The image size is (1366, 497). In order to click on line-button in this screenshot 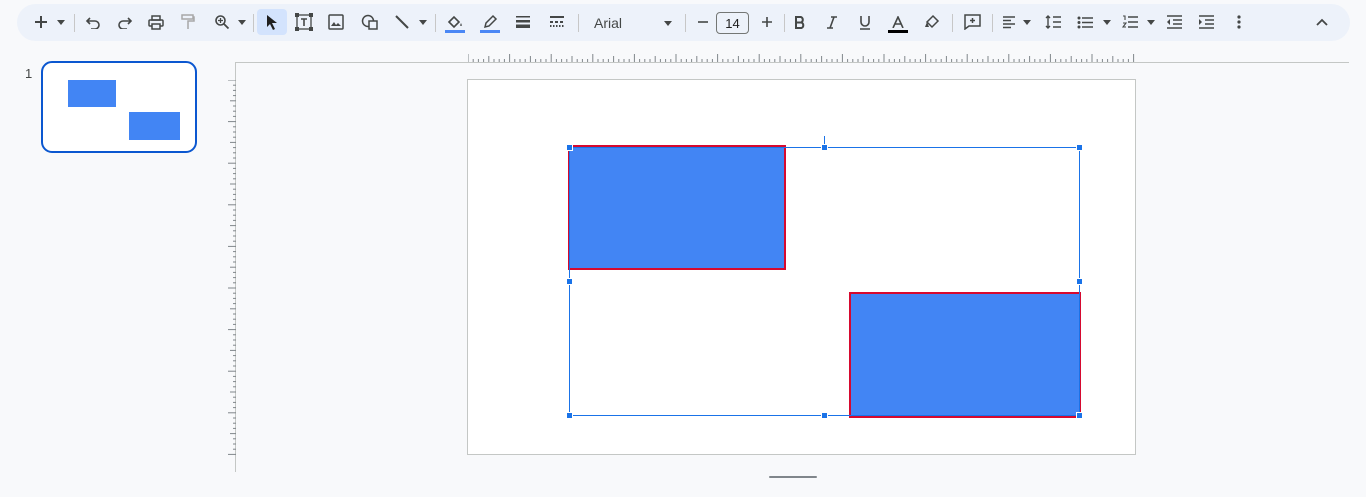, I will do `click(402, 22)`.